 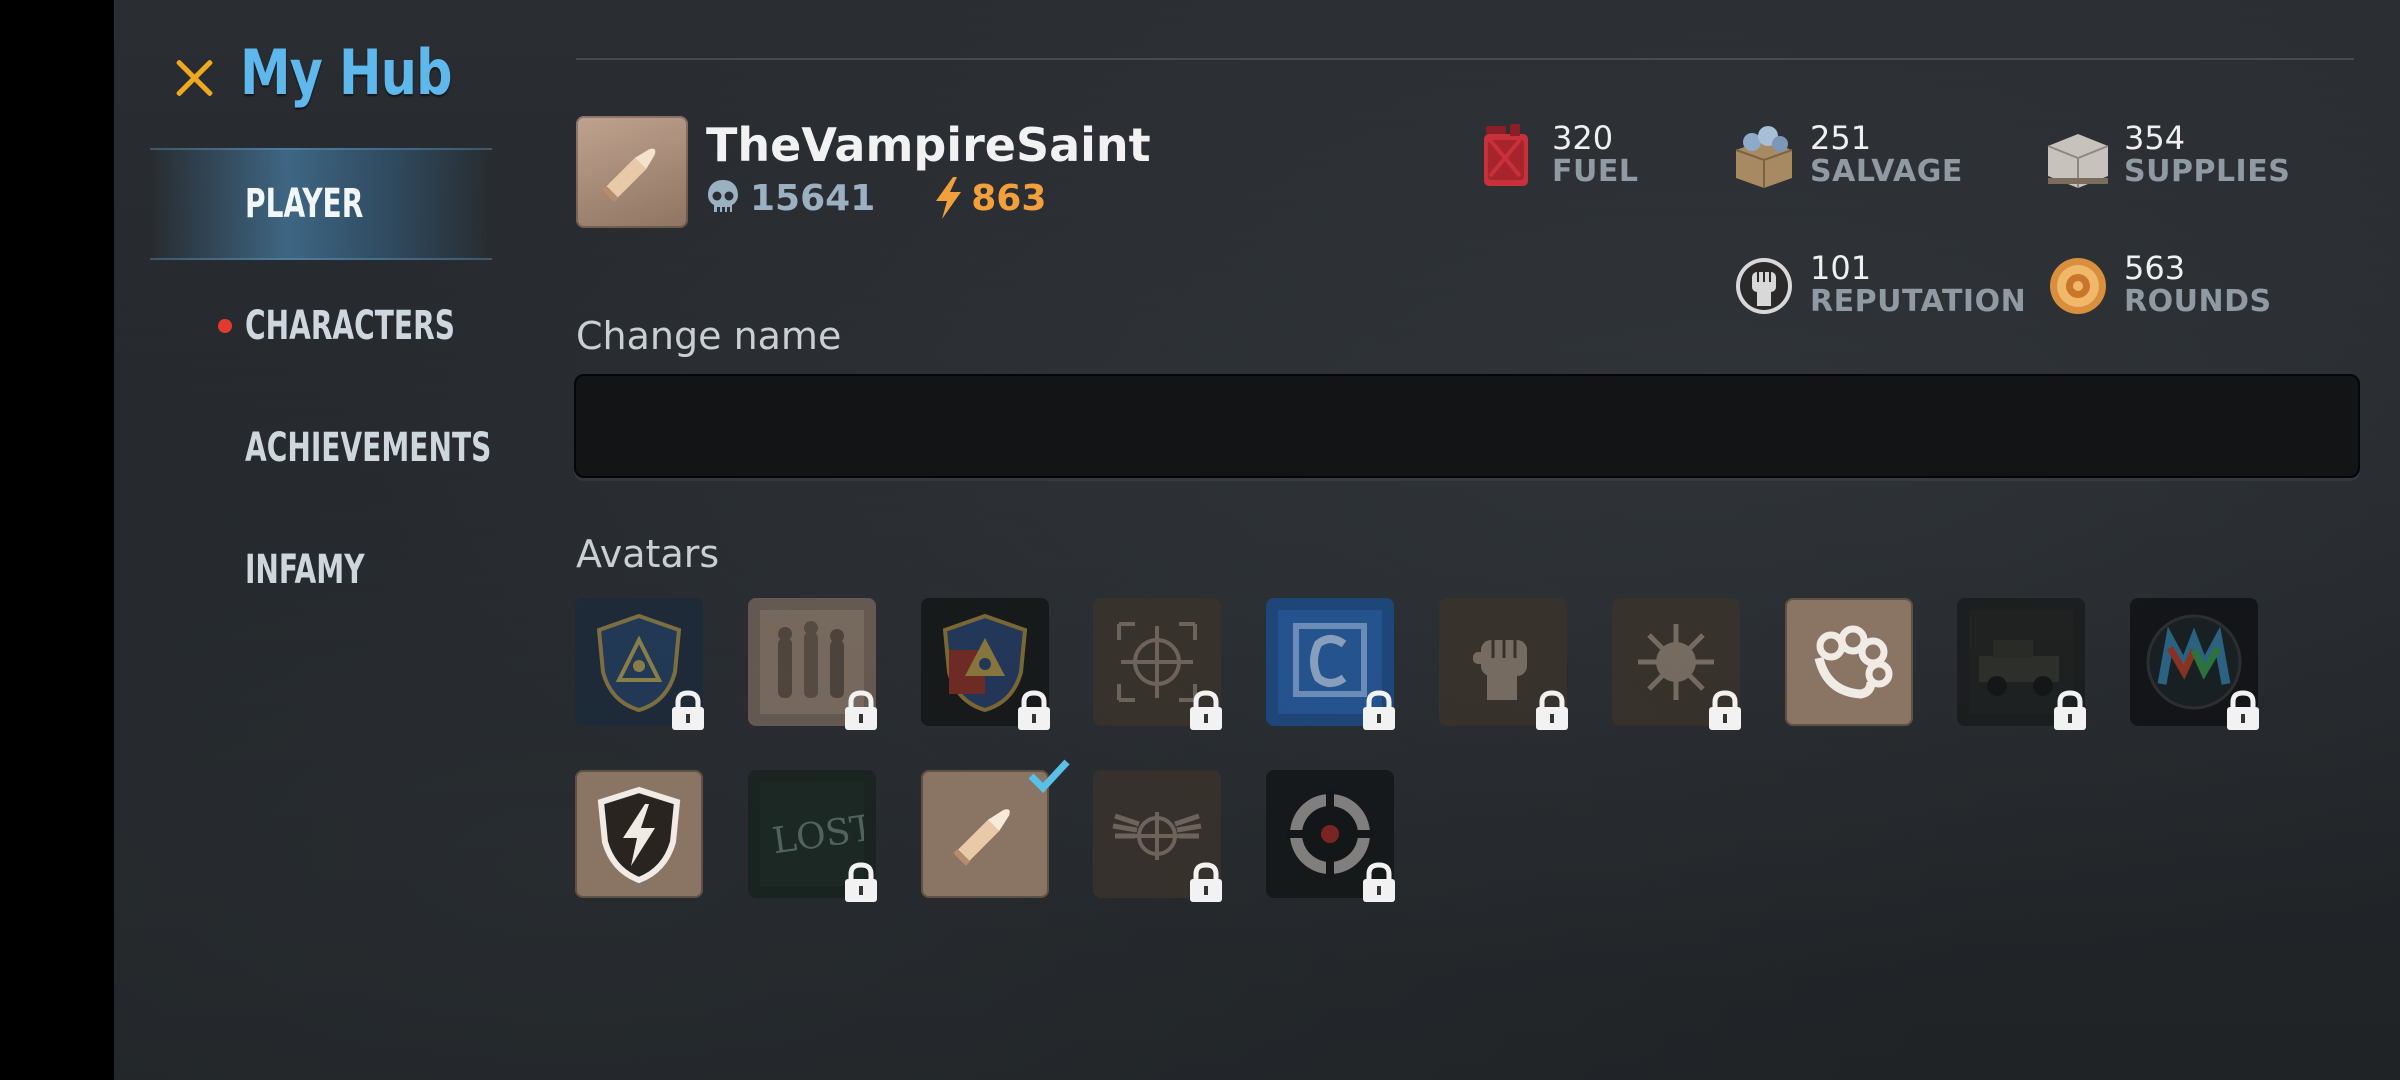 I want to click on sidebar-item-label: CHARACTERS, so click(x=350, y=326).